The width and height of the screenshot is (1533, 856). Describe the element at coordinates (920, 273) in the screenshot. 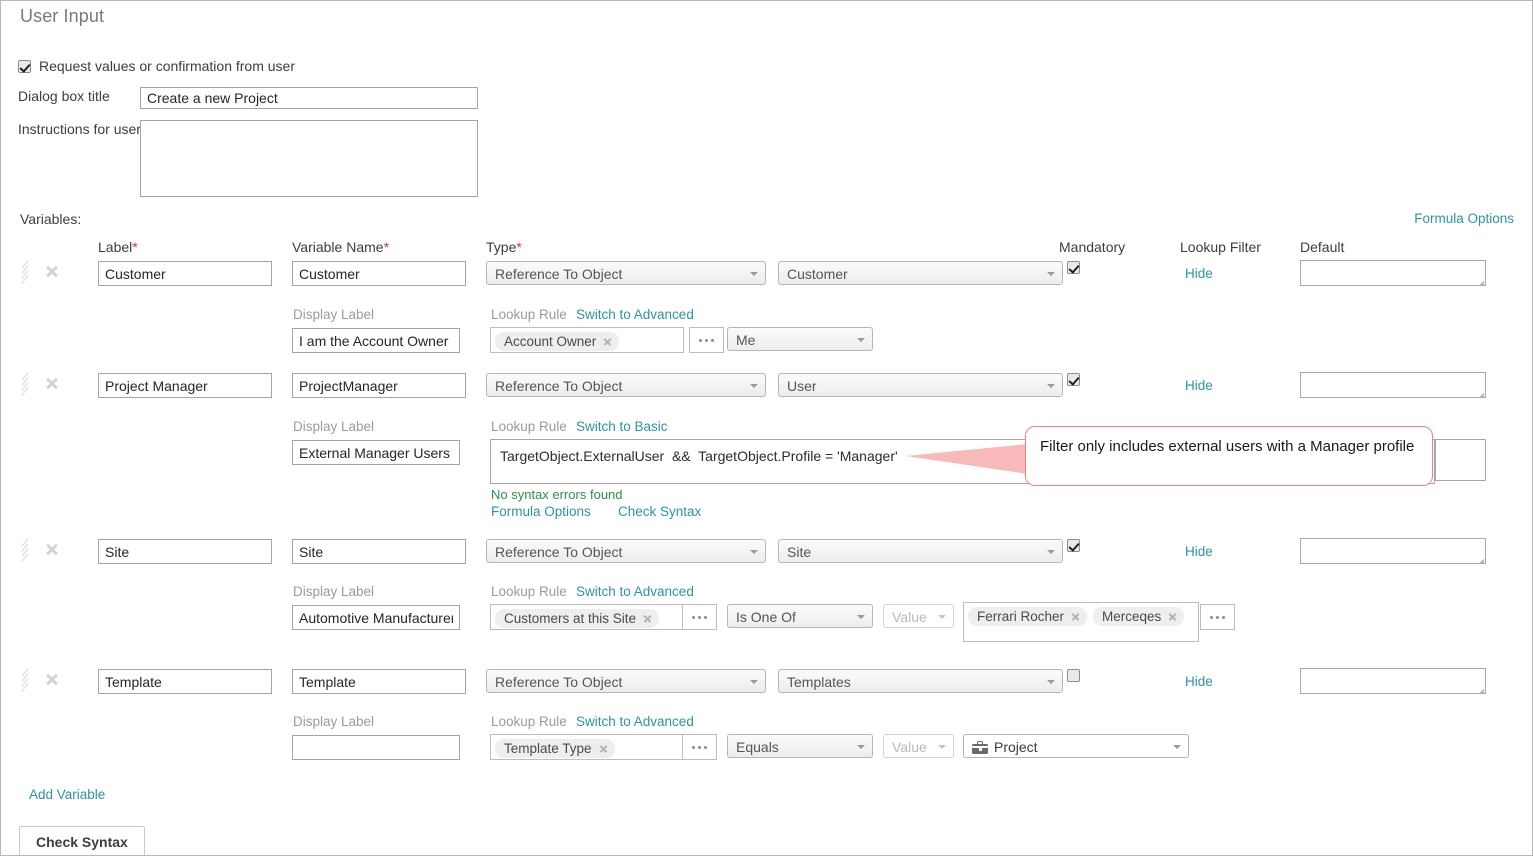

I see `row-1-object-select: Customer` at that location.